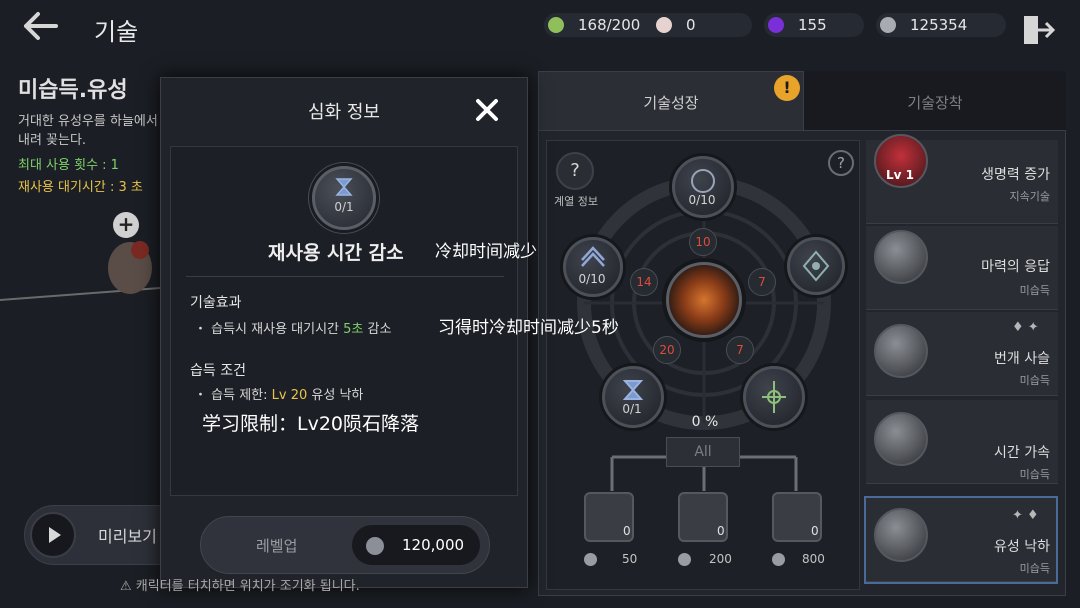  Describe the element at coordinates (487, 110) in the screenshot. I see `close-icon` at that location.